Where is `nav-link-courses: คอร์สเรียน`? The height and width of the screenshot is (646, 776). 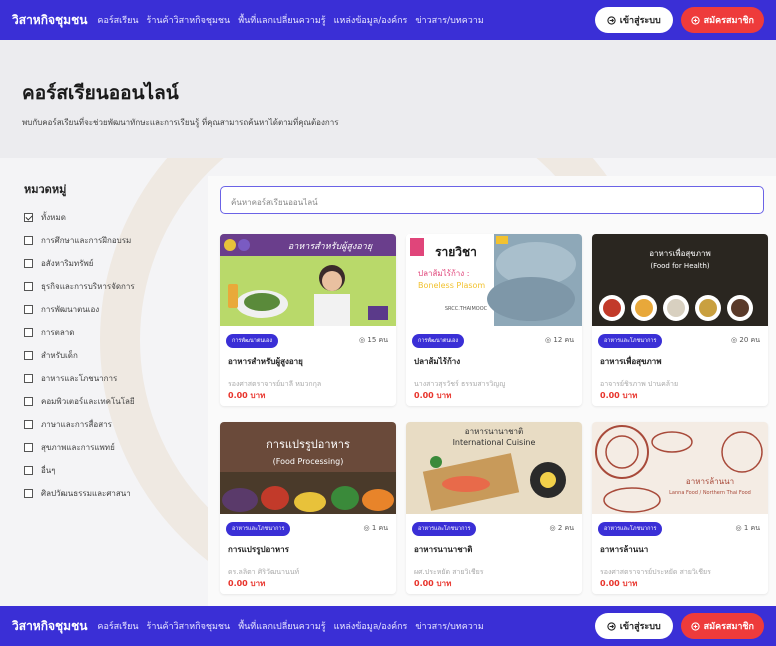 nav-link-courses: คอร์สเรียน is located at coordinates (117, 20).